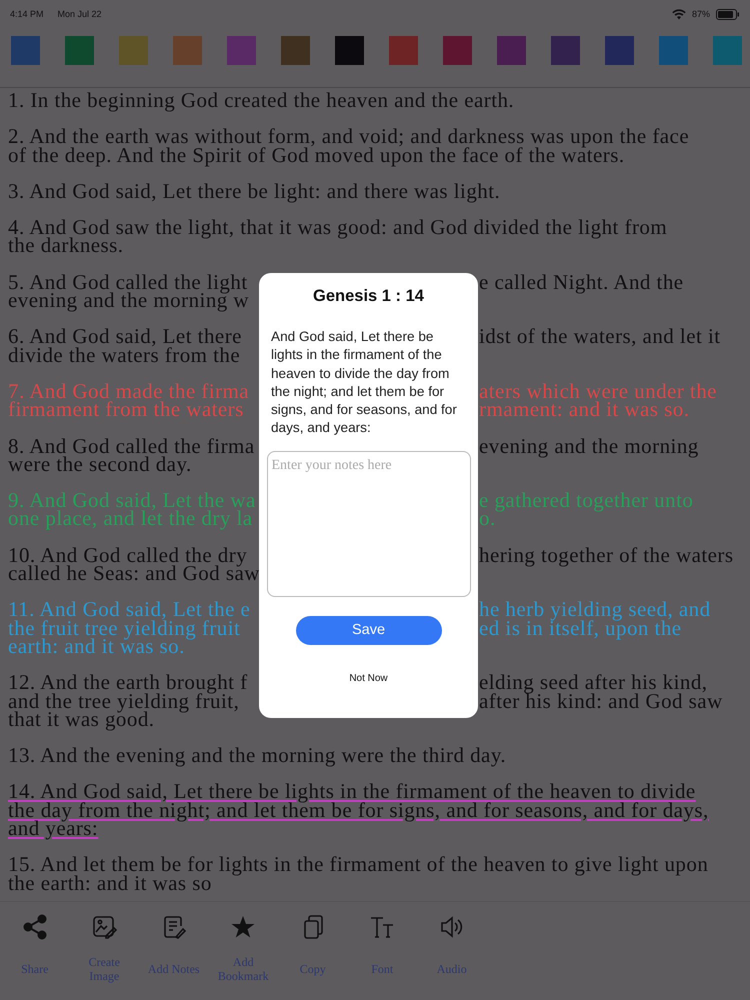  Describe the element at coordinates (257, 756) in the screenshot. I see `verse-text: 13. And the evening and the morning were the third day.` at that location.